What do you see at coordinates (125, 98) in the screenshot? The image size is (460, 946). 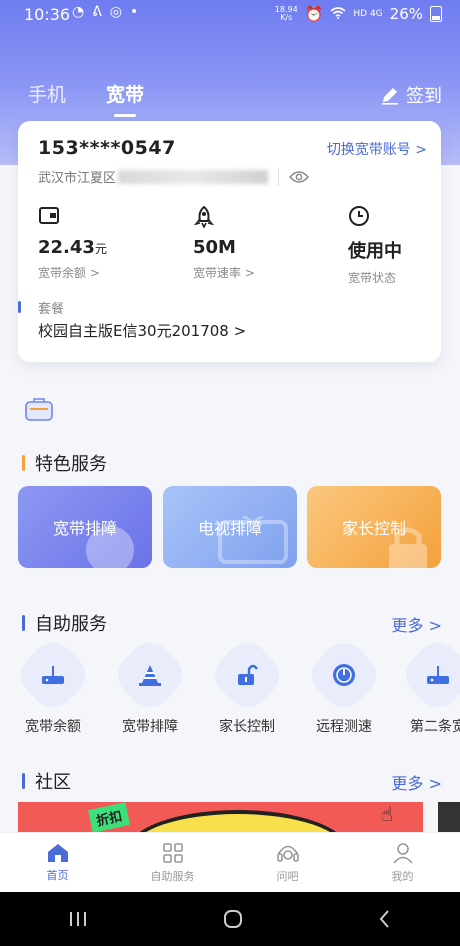 I see `tab-broadband: 宽带` at bounding box center [125, 98].